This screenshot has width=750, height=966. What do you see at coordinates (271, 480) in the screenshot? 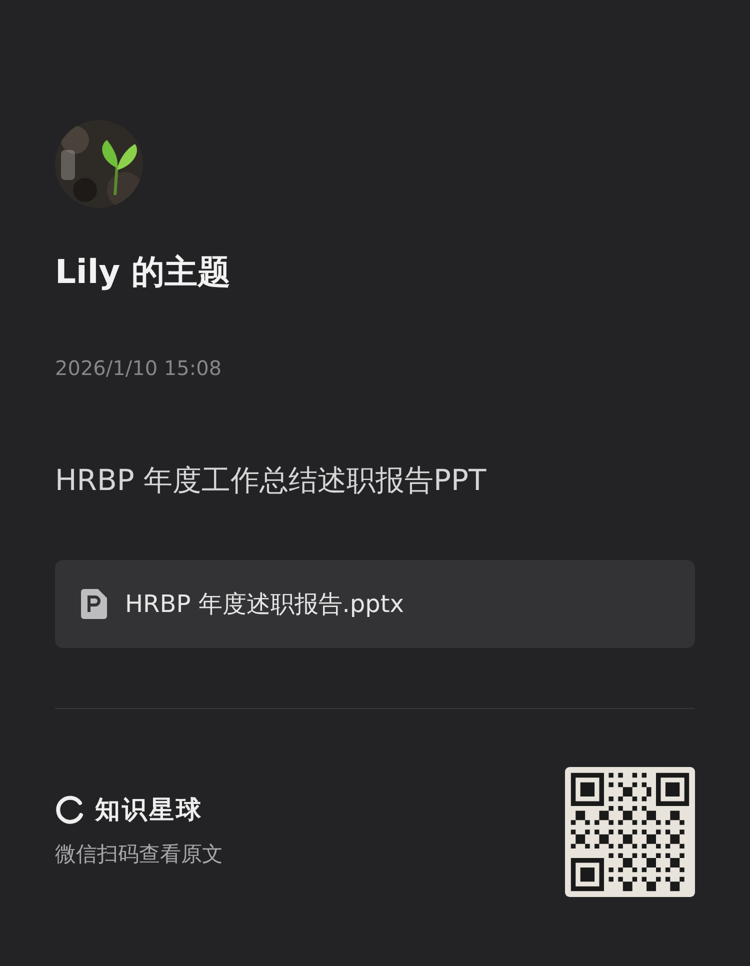
I see `post-text: HRBP 年度工作总结述职报告PPT` at bounding box center [271, 480].